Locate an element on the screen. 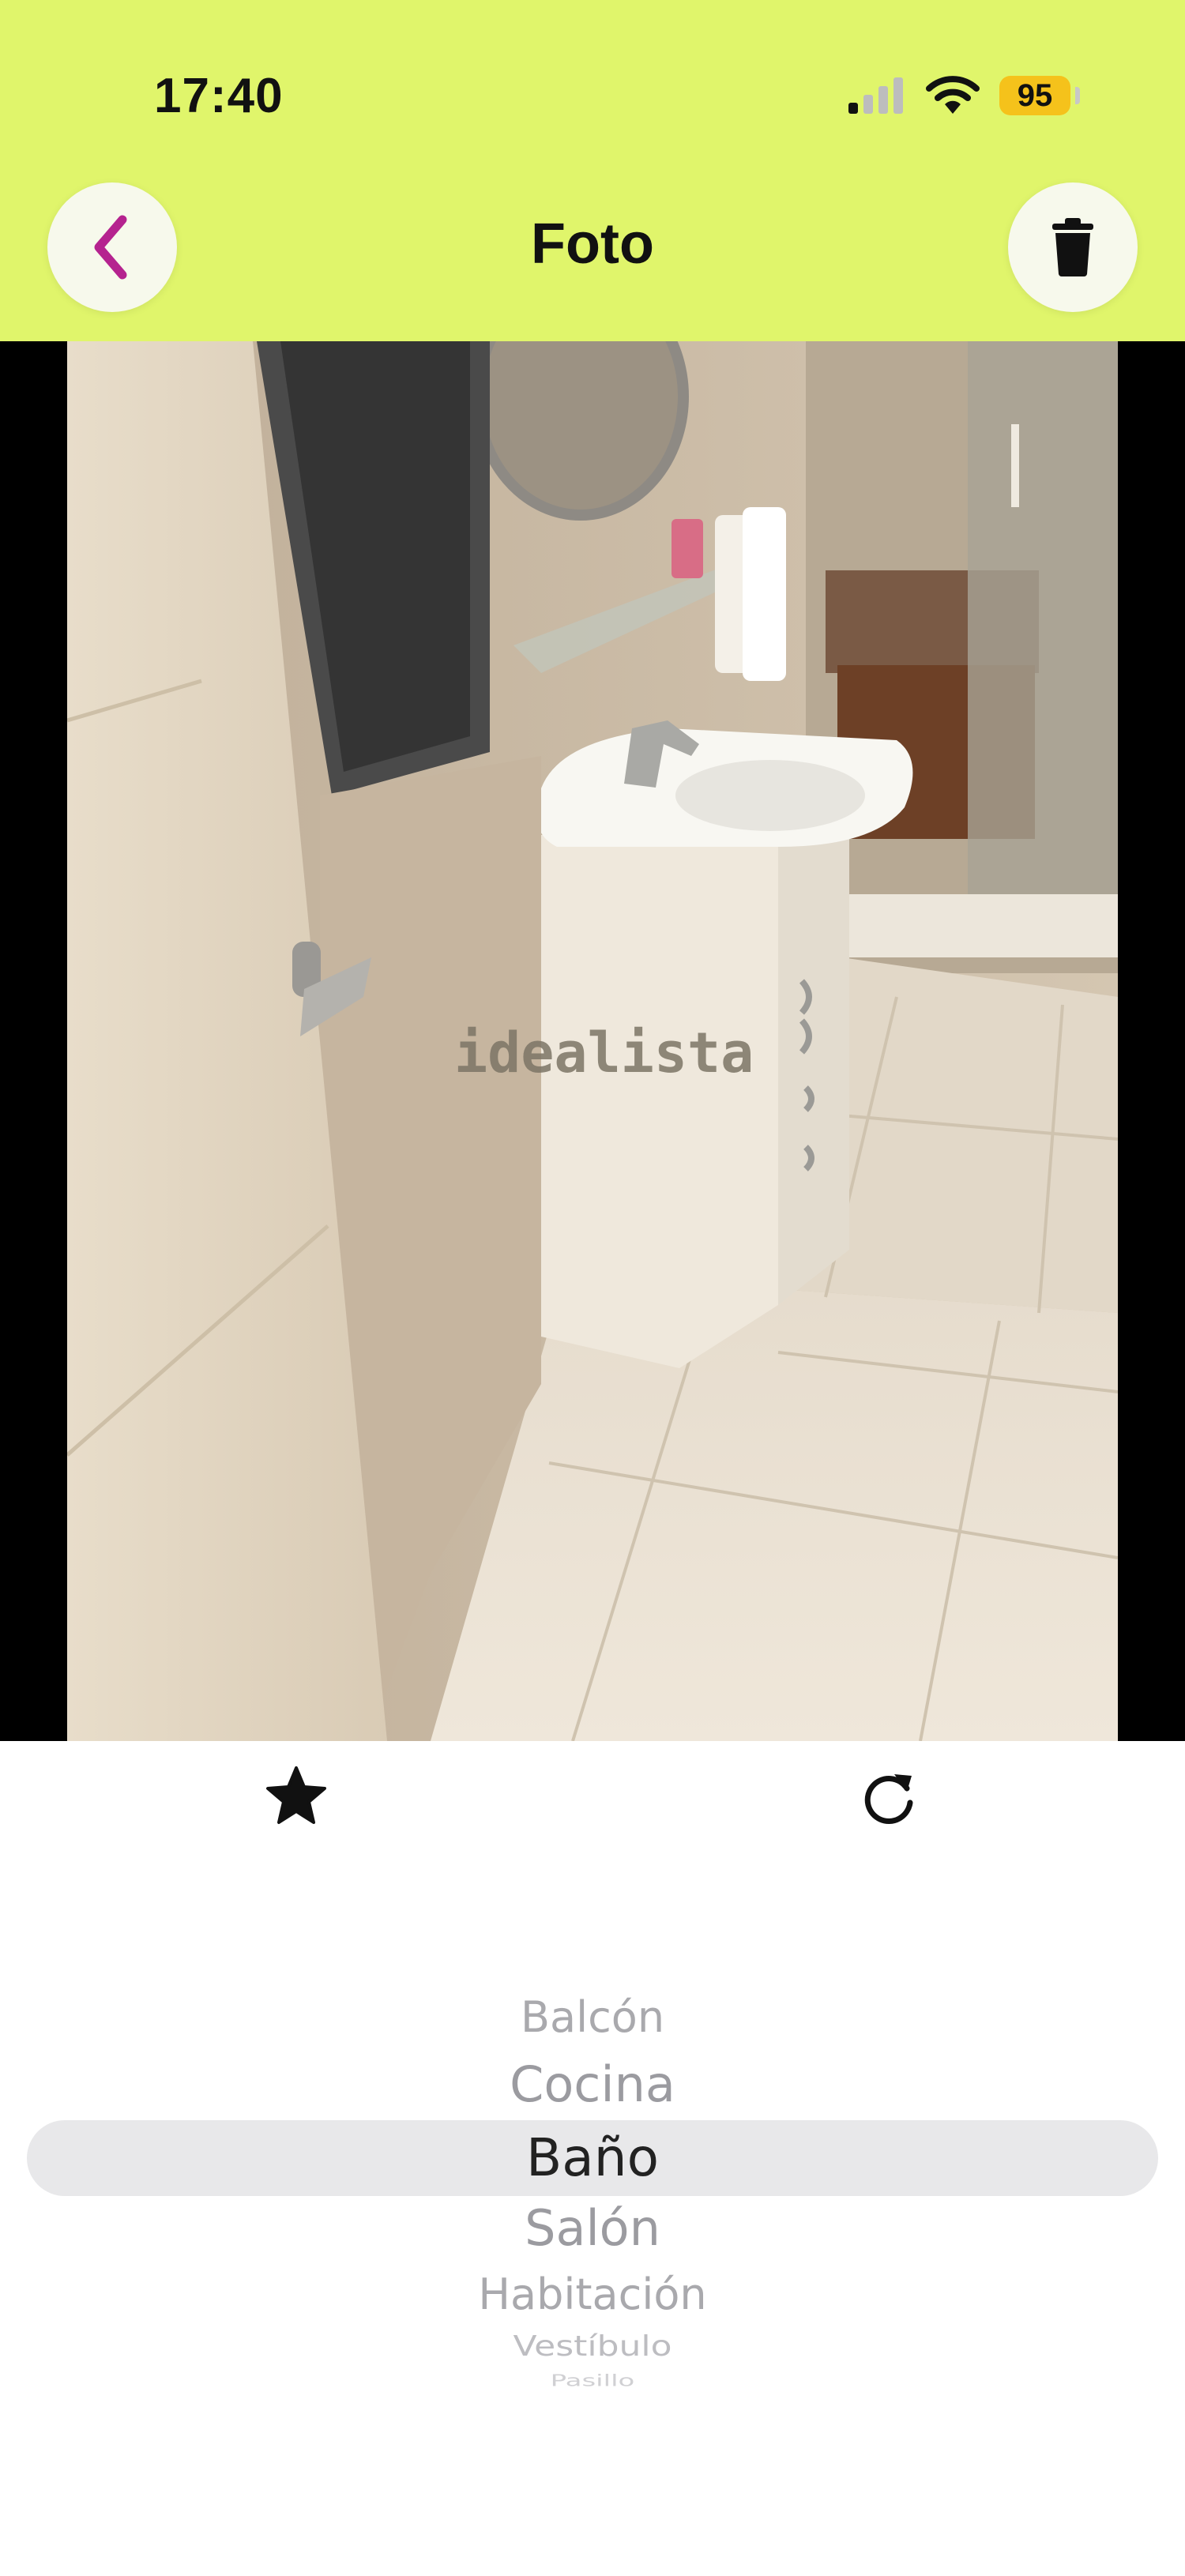 This screenshot has height=2576, width=1185. photo-actions is located at coordinates (592, 1804).